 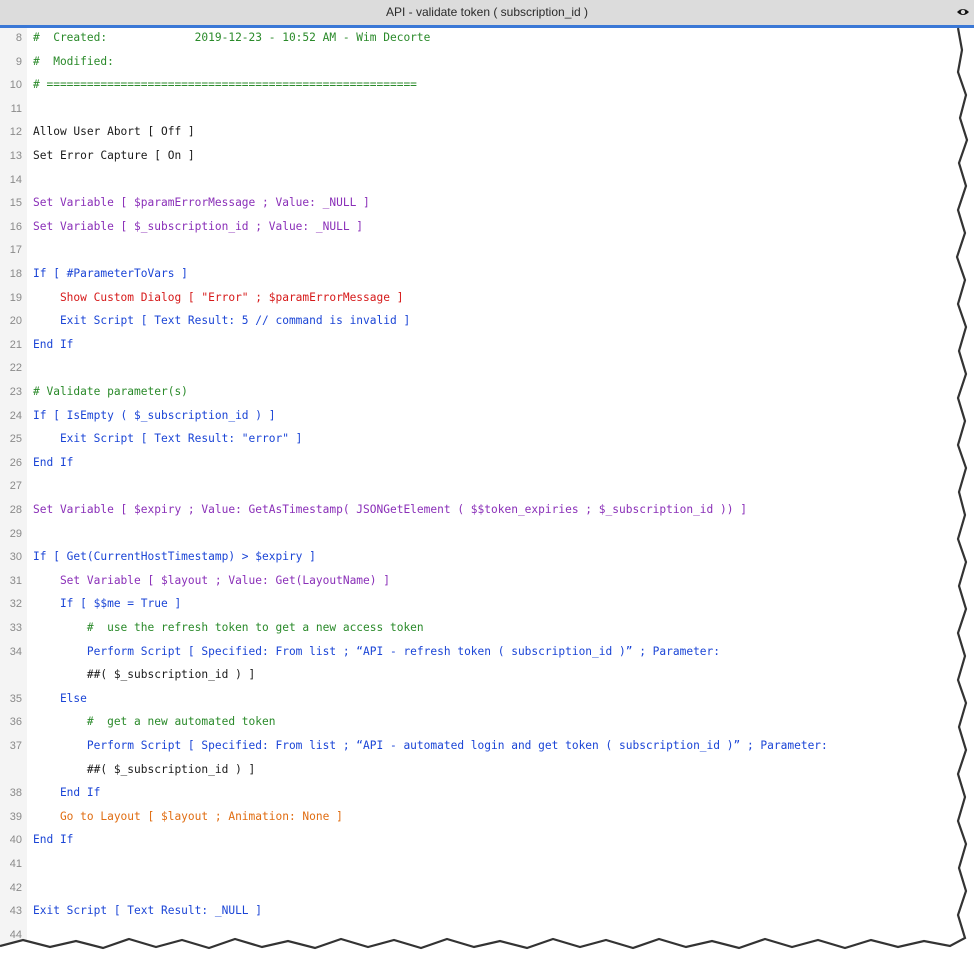 I want to click on script-step-text: If [ #ParameterToVars ], so click(x=110, y=273).